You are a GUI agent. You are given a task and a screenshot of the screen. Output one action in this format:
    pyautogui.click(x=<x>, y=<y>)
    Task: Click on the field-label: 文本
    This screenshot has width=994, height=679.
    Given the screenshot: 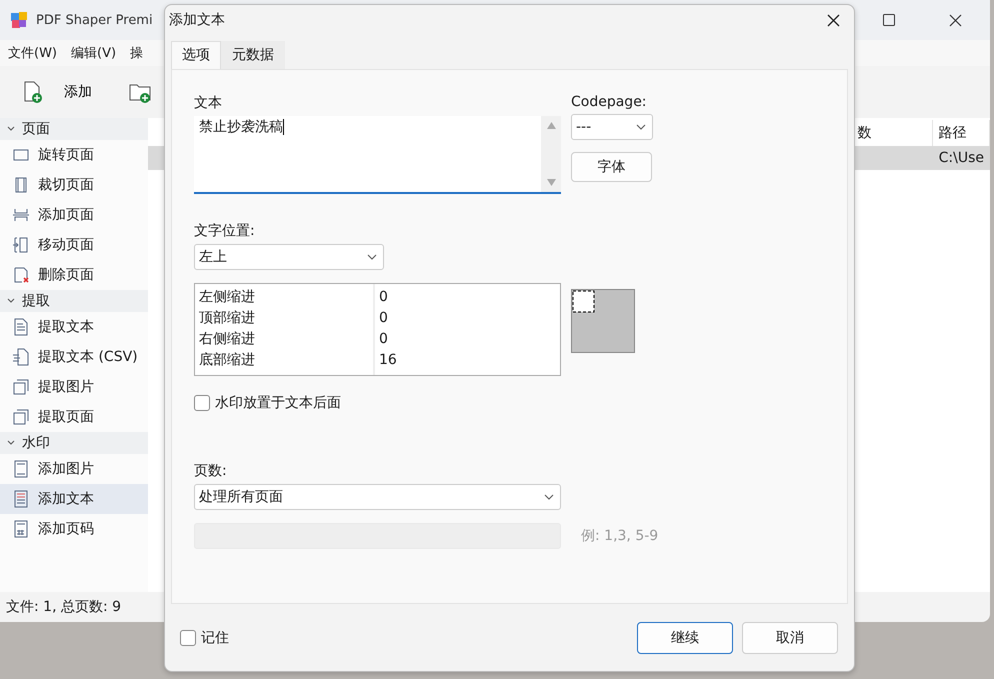 What is the action you would take?
    pyautogui.click(x=208, y=103)
    